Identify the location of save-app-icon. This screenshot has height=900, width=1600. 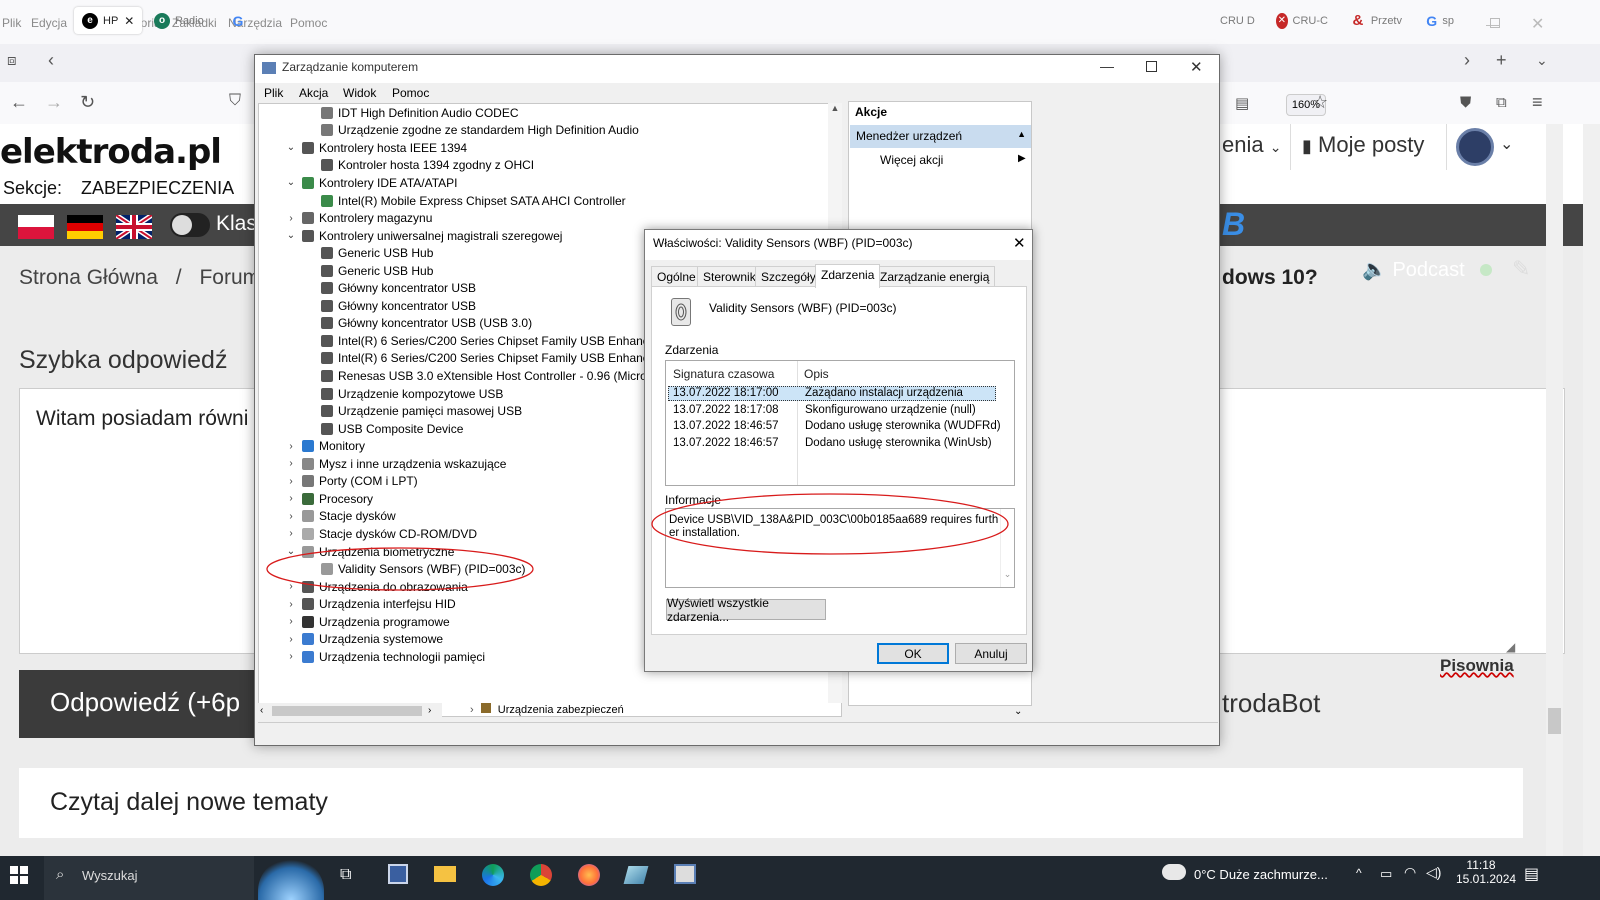
(398, 874).